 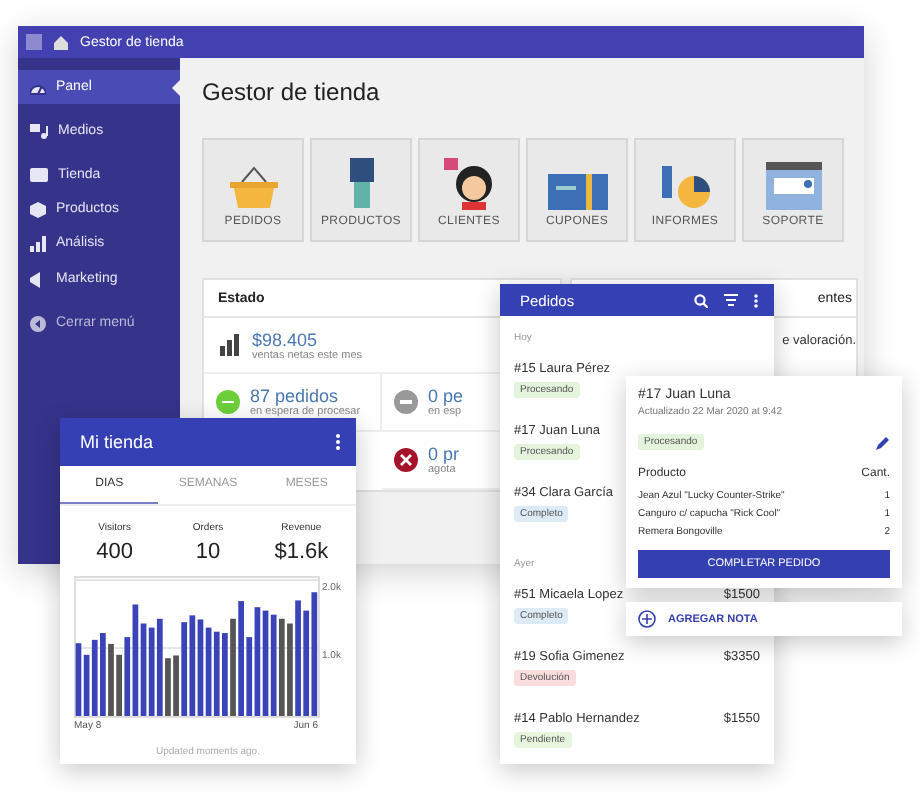 I want to click on stat-value: 10, so click(x=208, y=552).